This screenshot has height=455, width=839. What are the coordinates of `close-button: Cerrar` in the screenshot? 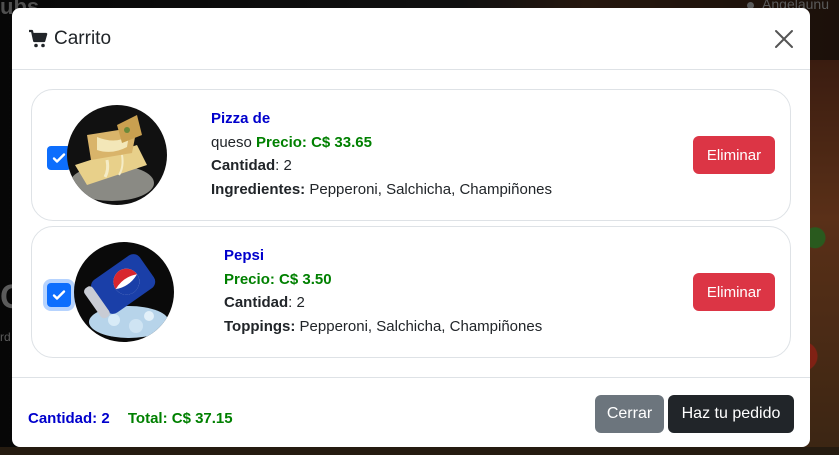 It's located at (629, 414).